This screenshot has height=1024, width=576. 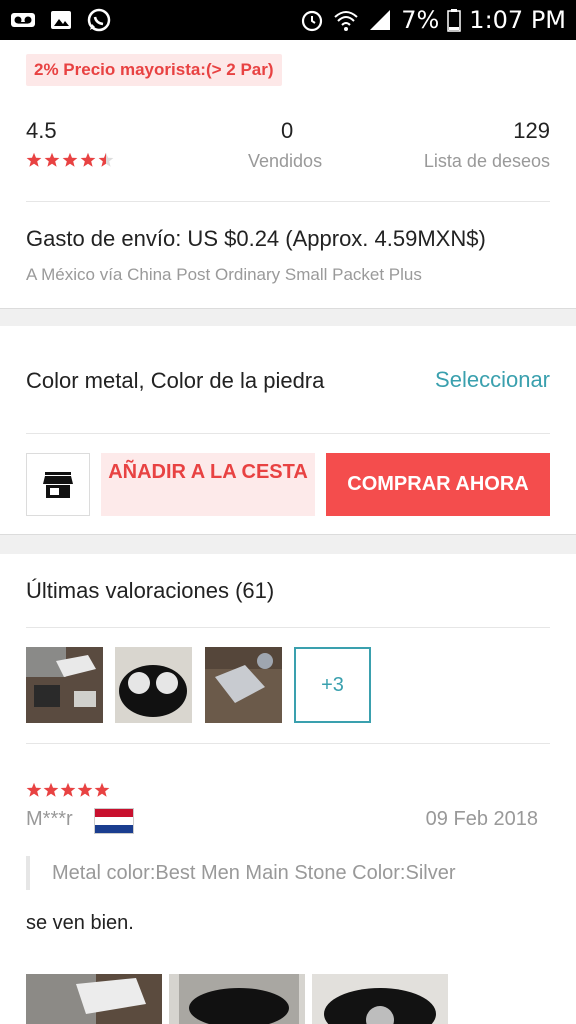 I want to click on sold-label: Vendidos, so click(x=285, y=161).